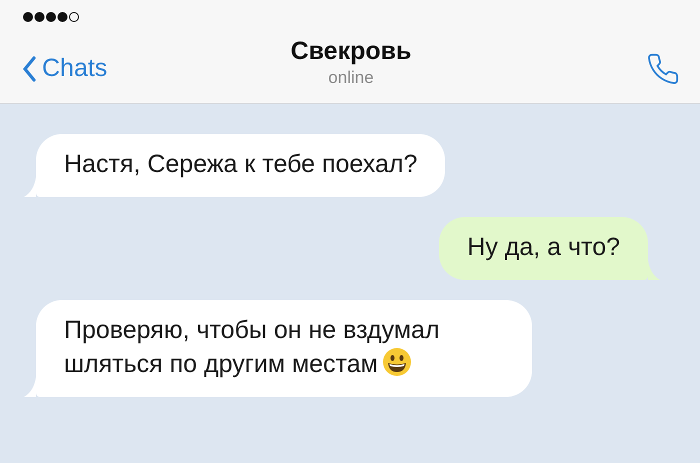  What do you see at coordinates (284, 348) in the screenshot?
I see `incoming-message: Проверяю, чтобы он не вздумал шляться по другим местам` at bounding box center [284, 348].